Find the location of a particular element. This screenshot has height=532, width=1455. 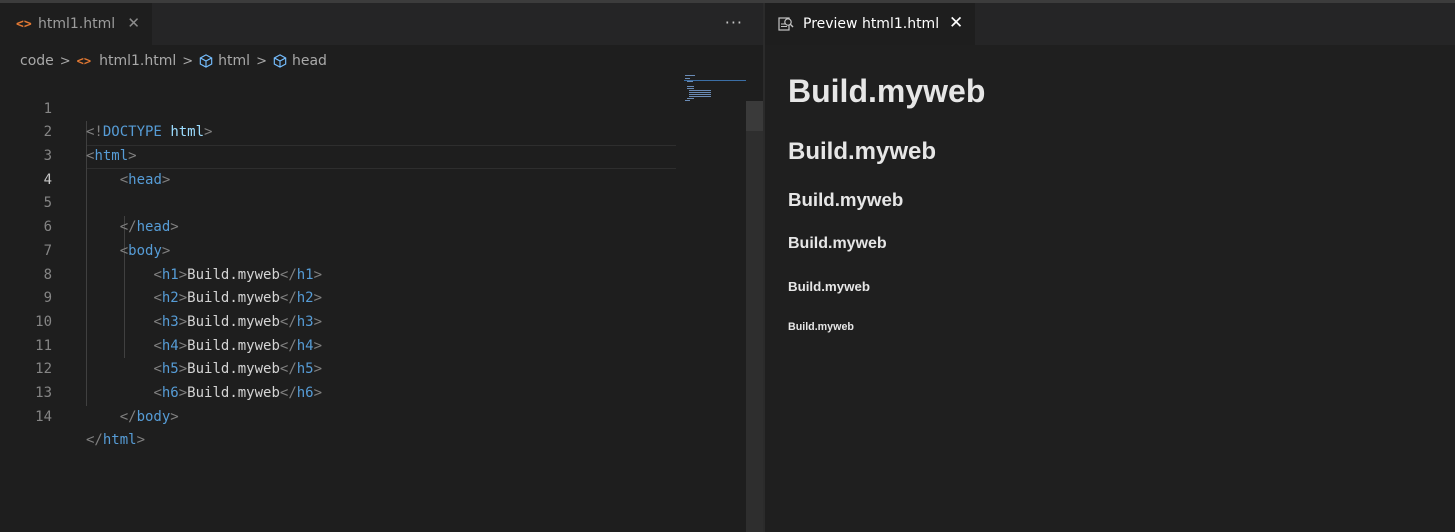

code-line: 8 <h2>Build.myweb</h2> is located at coordinates (340, 273).